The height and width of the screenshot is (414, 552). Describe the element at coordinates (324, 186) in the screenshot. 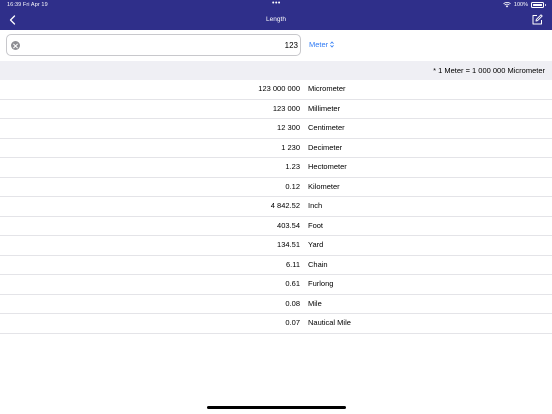

I see `result-unit: Kilometer` at that location.